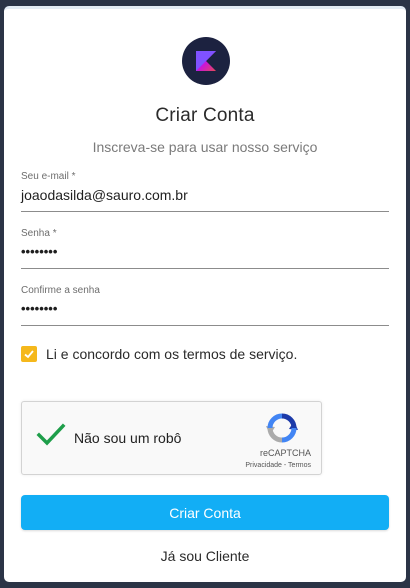 This screenshot has width=410, height=588. What do you see at coordinates (205, 147) in the screenshot?
I see `page-subtitle: Inscreva-se para usar nosso serviço` at bounding box center [205, 147].